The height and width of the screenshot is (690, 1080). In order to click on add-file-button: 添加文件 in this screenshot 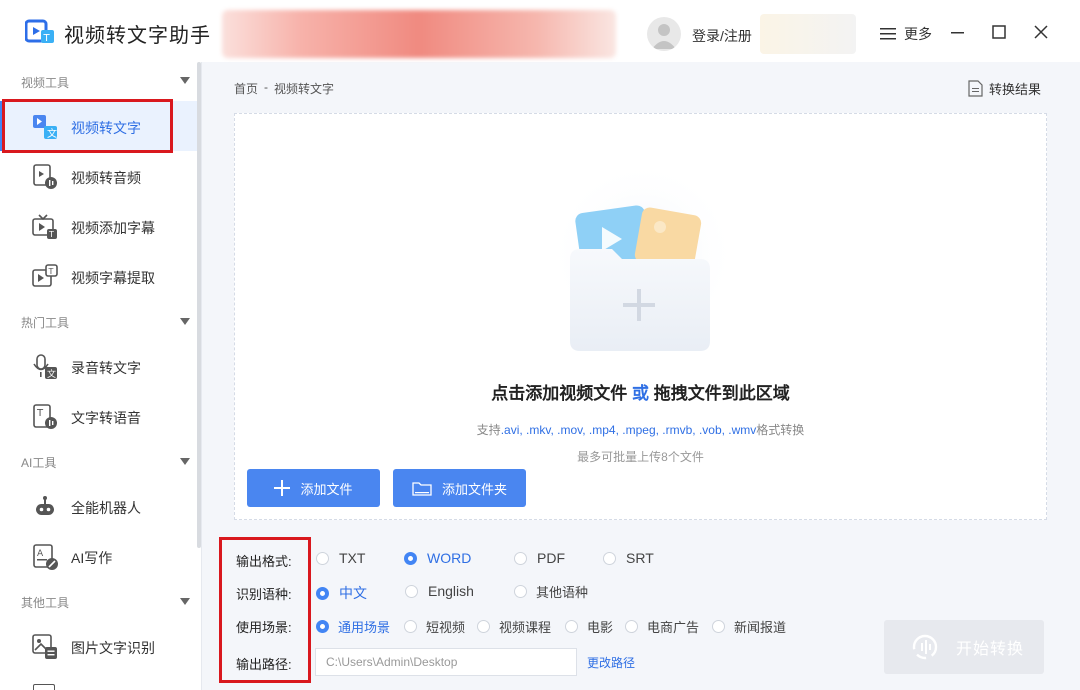, I will do `click(313, 488)`.